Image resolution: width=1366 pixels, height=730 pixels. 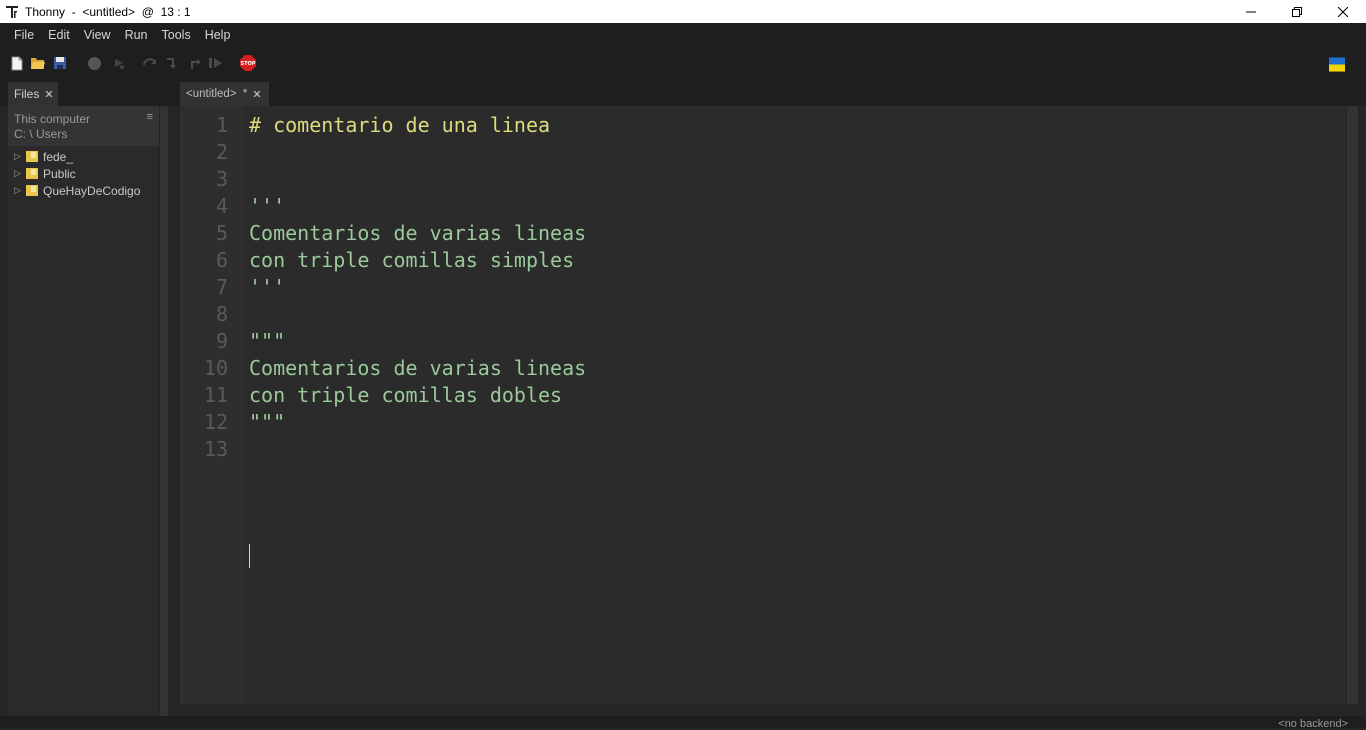 I want to click on files-scrollbar, so click(x=164, y=411).